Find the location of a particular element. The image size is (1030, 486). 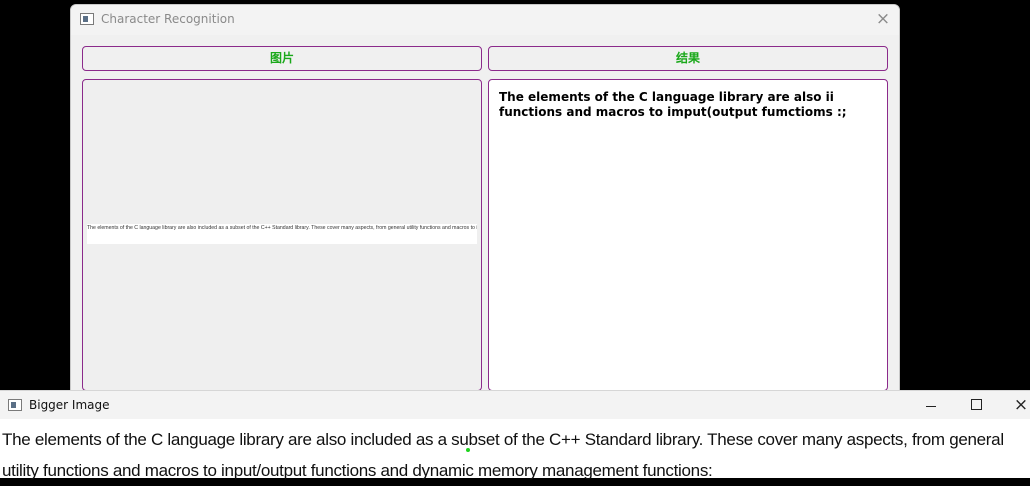

maximize-icon is located at coordinates (976, 405).